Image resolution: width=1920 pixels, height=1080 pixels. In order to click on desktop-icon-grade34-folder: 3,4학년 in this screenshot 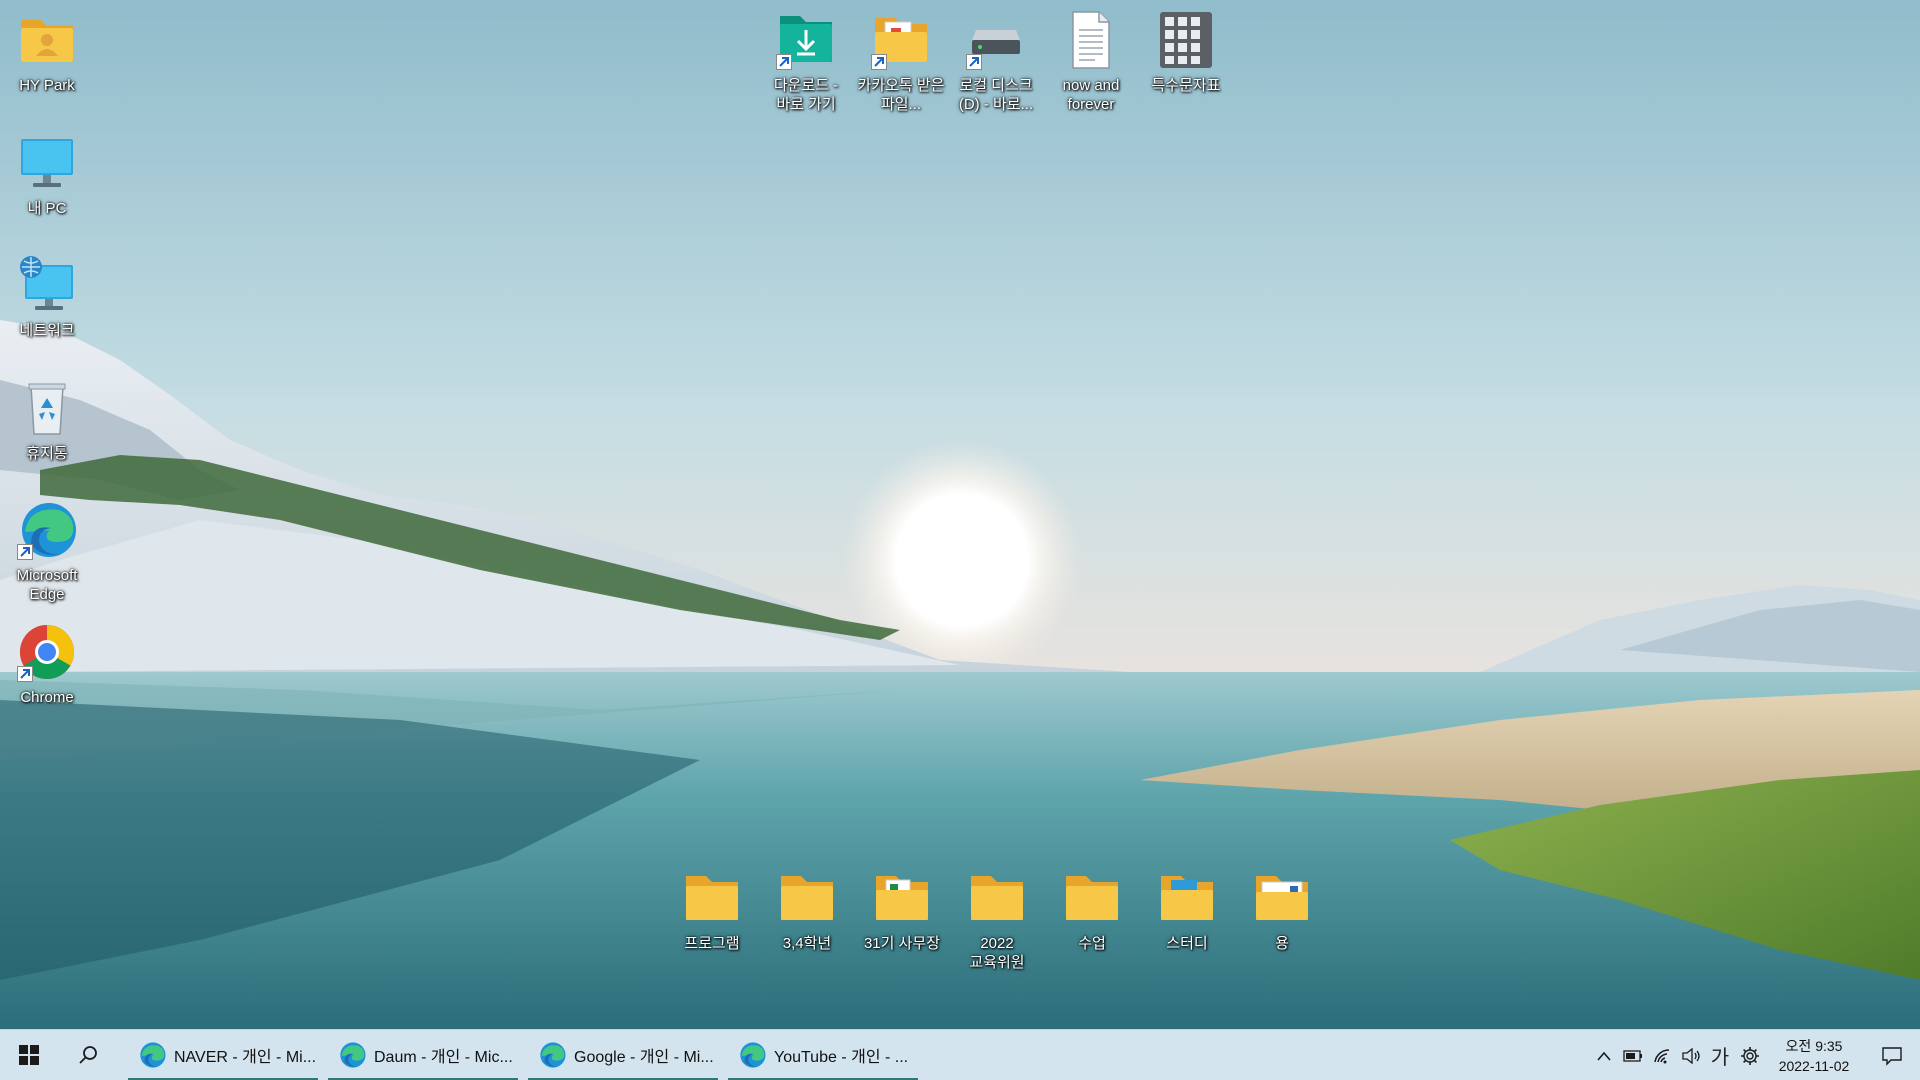, I will do `click(807, 910)`.